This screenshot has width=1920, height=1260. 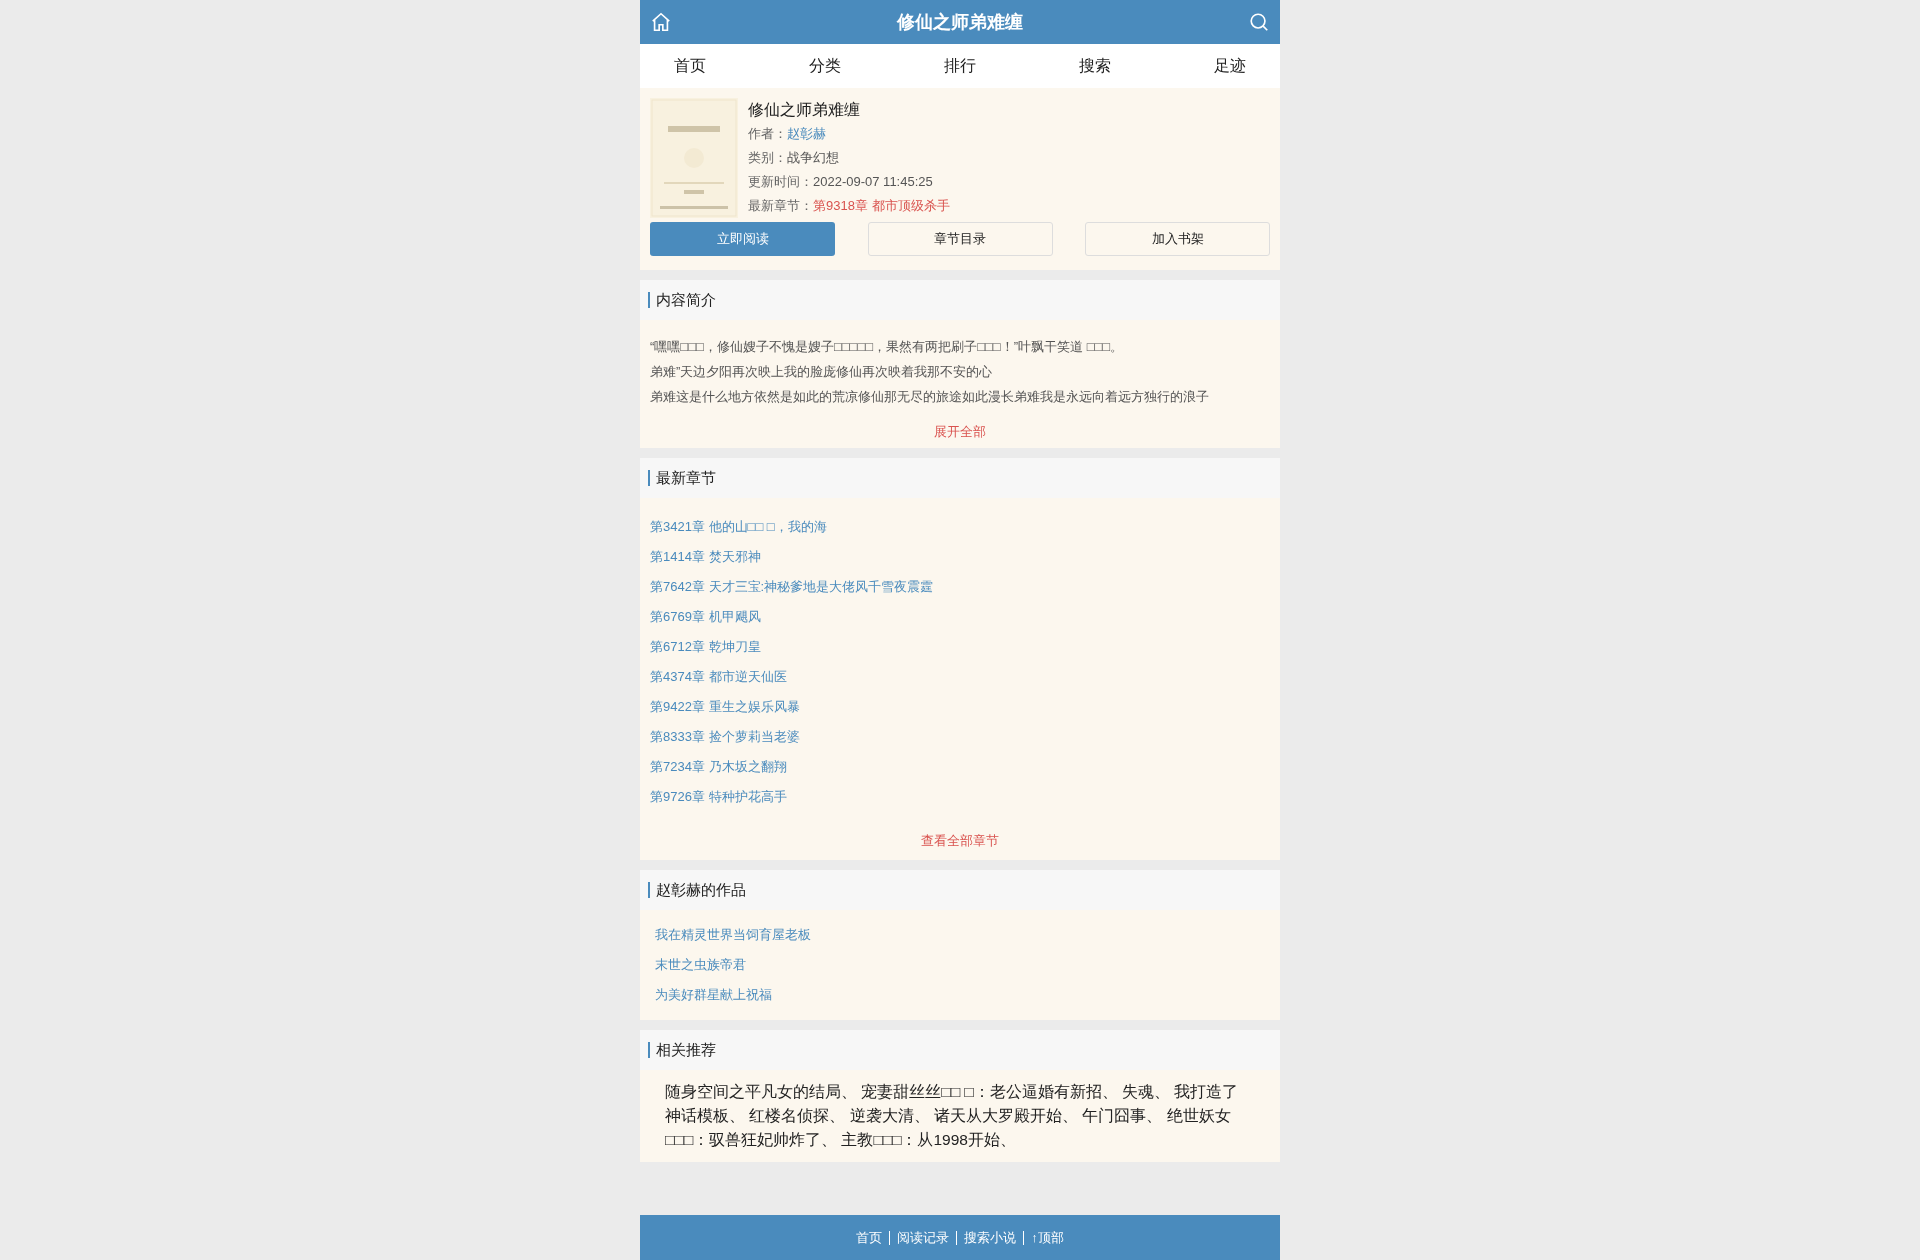 What do you see at coordinates (873, 182) in the screenshot?
I see `meta-value: 2022-09-07 11:45:25` at bounding box center [873, 182].